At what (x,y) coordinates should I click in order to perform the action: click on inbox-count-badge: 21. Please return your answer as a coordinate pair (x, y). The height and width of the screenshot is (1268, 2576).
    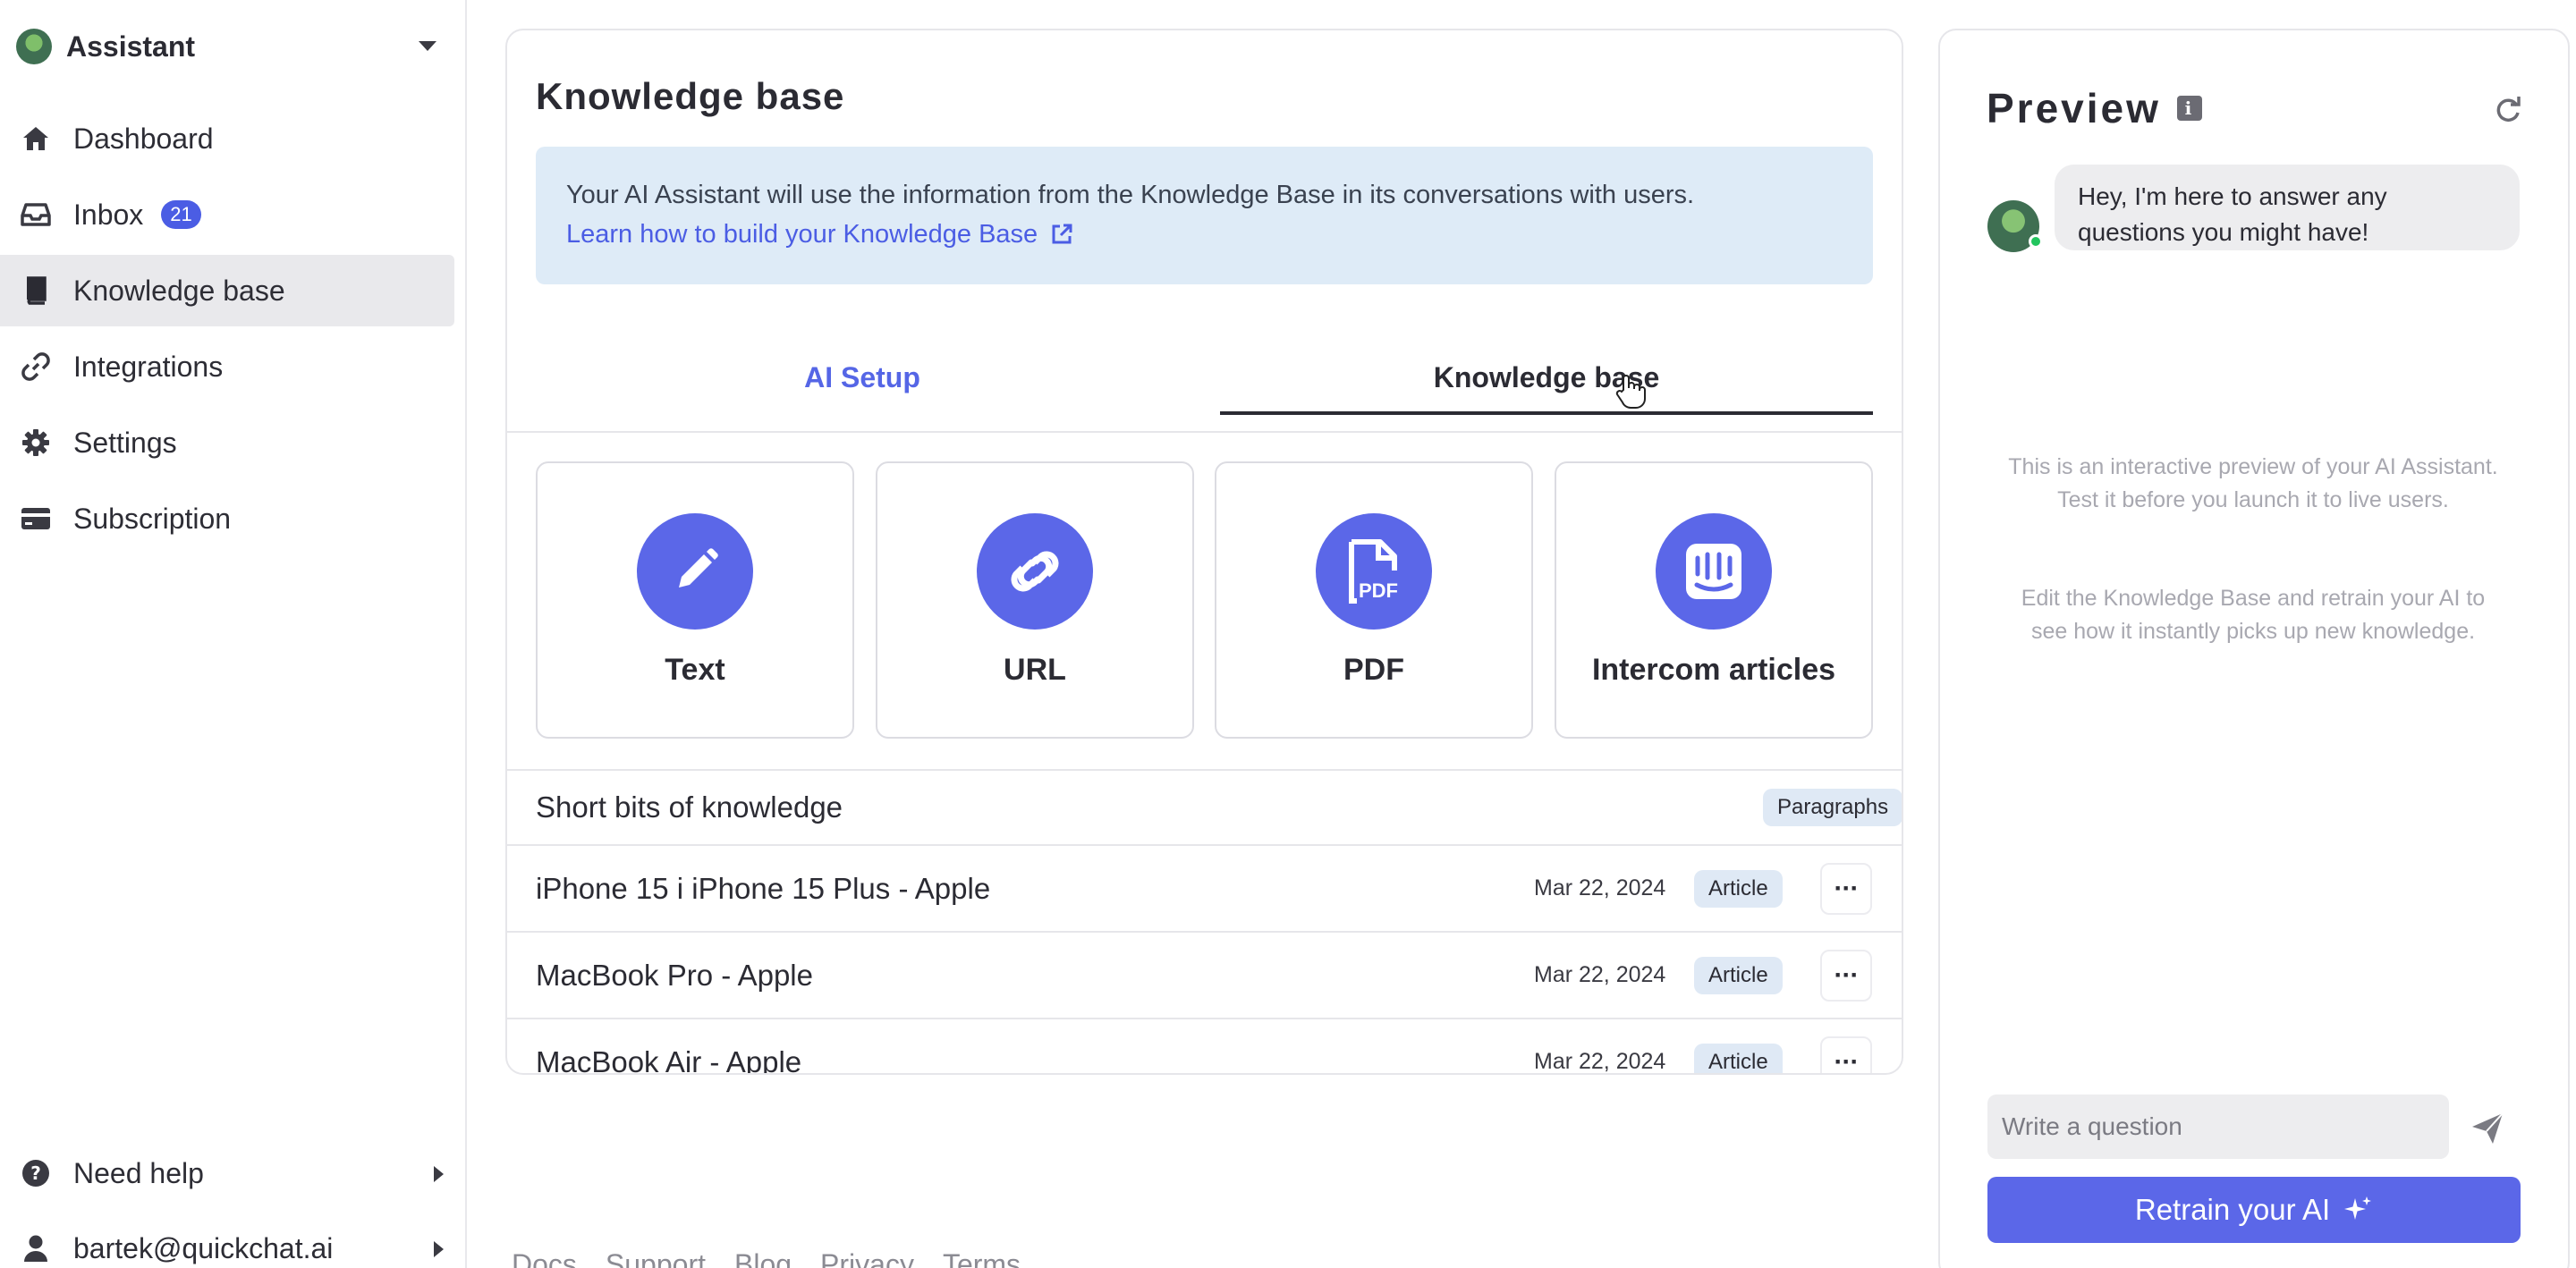
    Looking at the image, I should click on (181, 214).